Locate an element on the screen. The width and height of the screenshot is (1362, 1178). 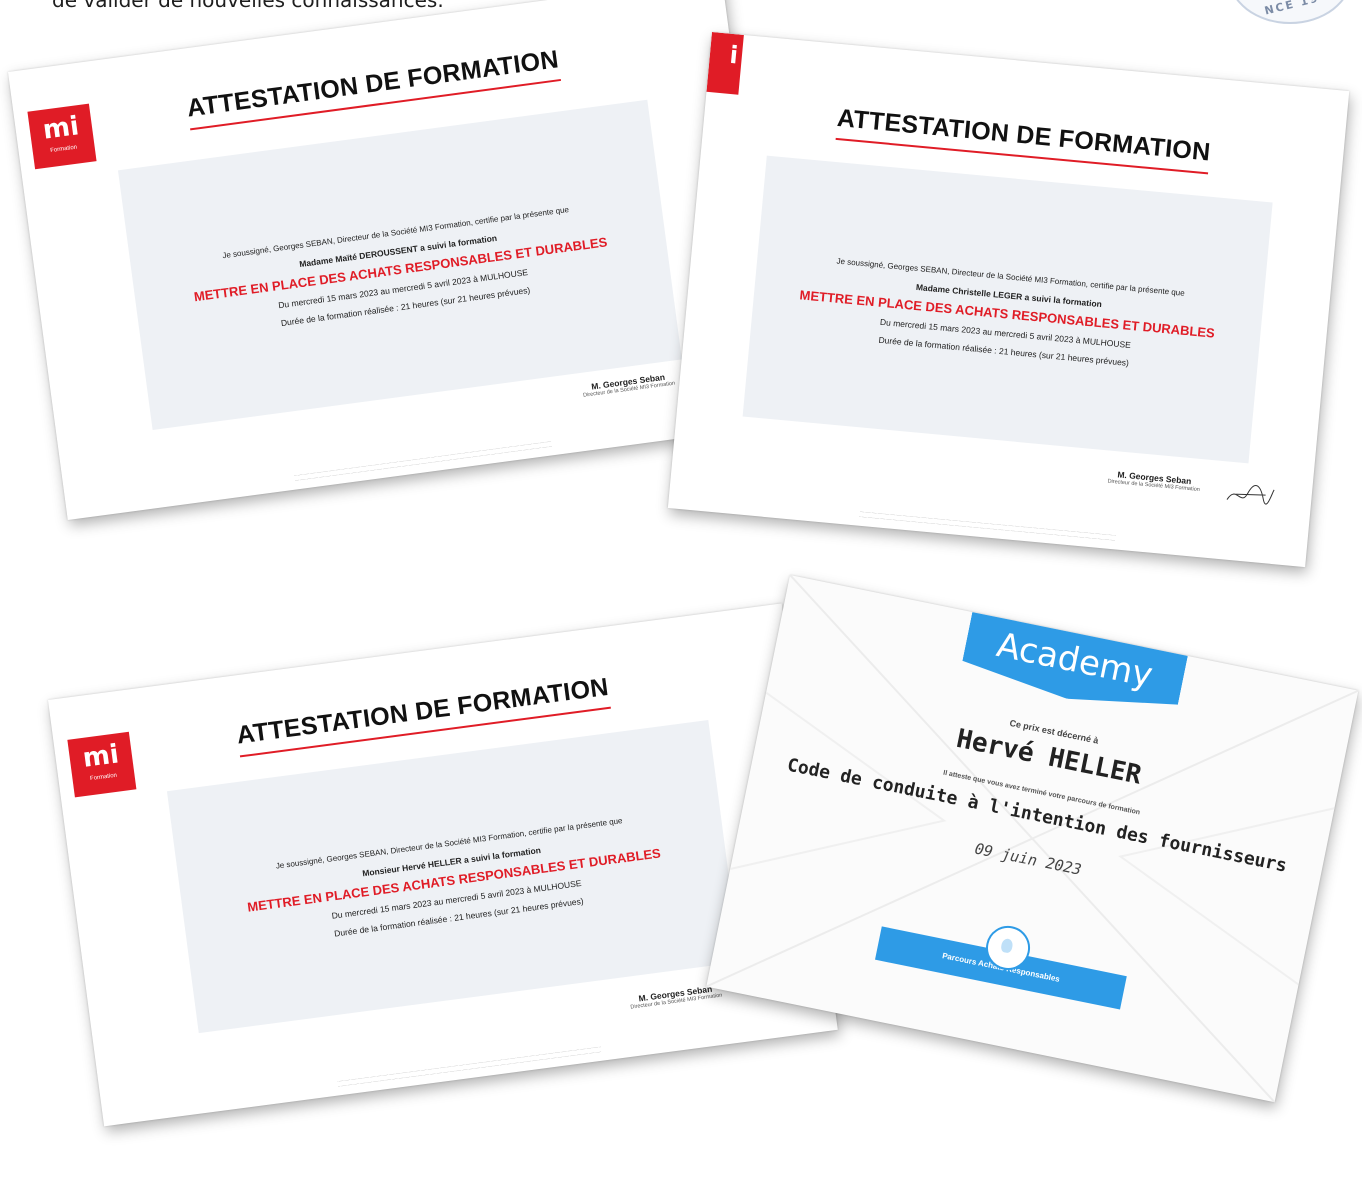
brand-logo: i is located at coordinates (725, 63).